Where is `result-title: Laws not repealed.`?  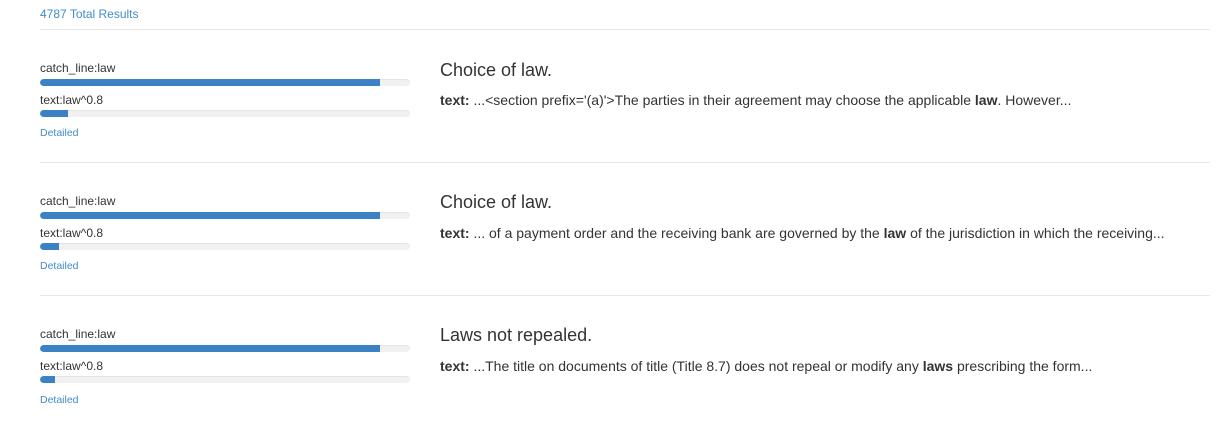
result-title: Laws not repealed. is located at coordinates (516, 335).